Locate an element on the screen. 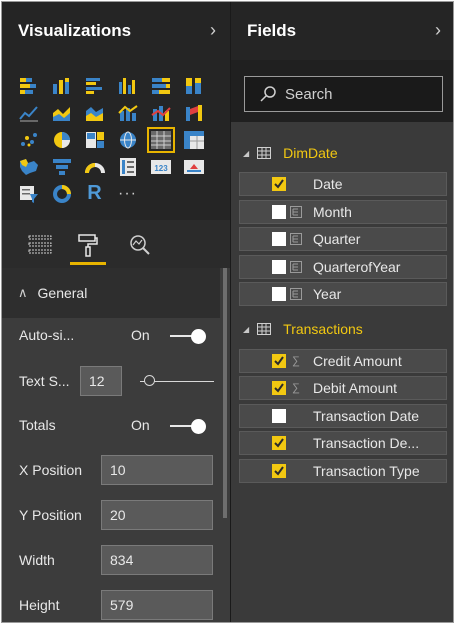 This screenshot has height=624, width=455. width-input: 834 is located at coordinates (157, 560).